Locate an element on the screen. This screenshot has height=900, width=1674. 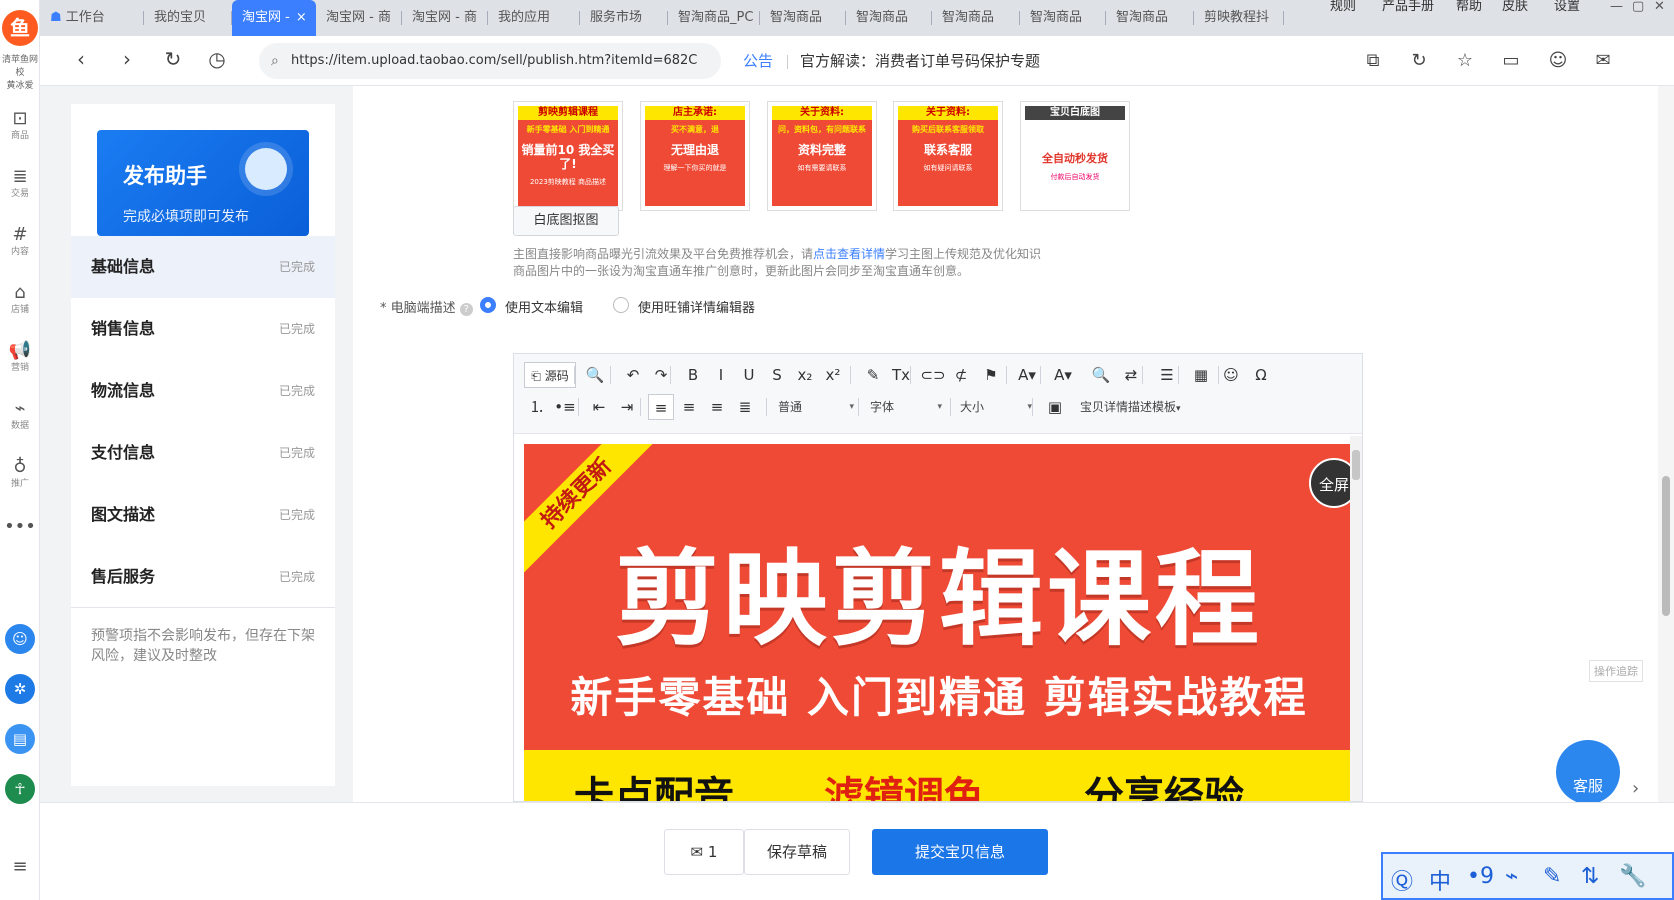
ime-item-1: Ⓠ is located at coordinates (1402, 880).